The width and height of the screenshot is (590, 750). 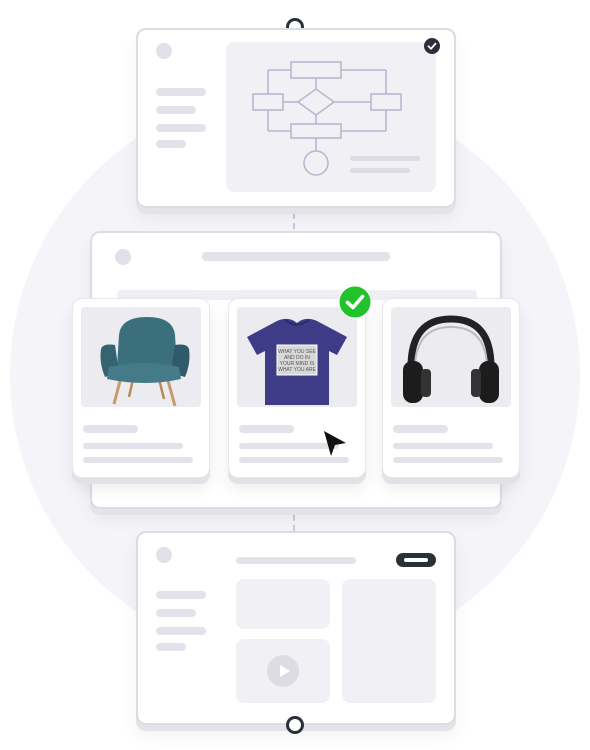 I want to click on video-thumbnail, so click(x=283, y=671).